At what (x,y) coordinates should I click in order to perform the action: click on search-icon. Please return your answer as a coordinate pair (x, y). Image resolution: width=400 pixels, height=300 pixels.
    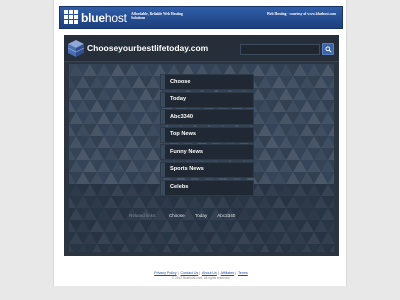
    Looking at the image, I should click on (328, 49).